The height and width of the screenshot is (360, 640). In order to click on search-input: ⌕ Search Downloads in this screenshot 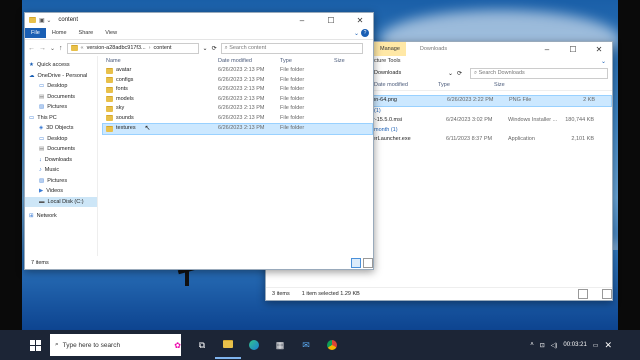, I will do `click(539, 73)`.